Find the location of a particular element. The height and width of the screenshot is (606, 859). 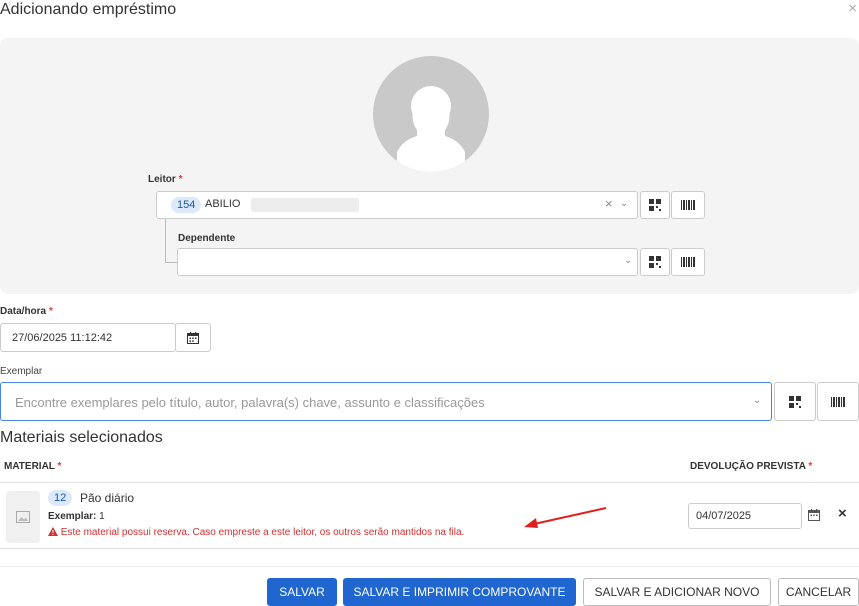

modal-title: Adicionando empréstimo is located at coordinates (88, 9).